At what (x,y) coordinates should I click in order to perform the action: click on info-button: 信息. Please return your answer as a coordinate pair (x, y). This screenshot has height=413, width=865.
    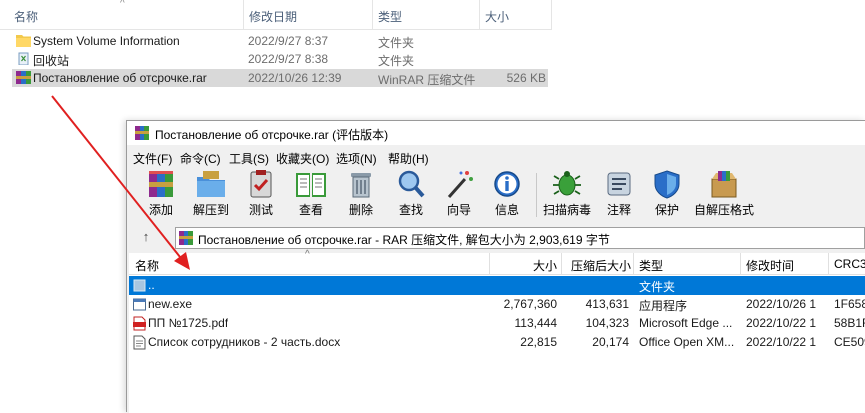
    Looking at the image, I should click on (507, 195).